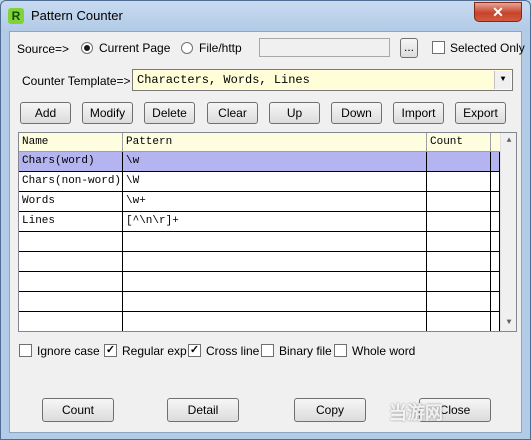  What do you see at coordinates (78, 410) in the screenshot?
I see `count-button: Count` at bounding box center [78, 410].